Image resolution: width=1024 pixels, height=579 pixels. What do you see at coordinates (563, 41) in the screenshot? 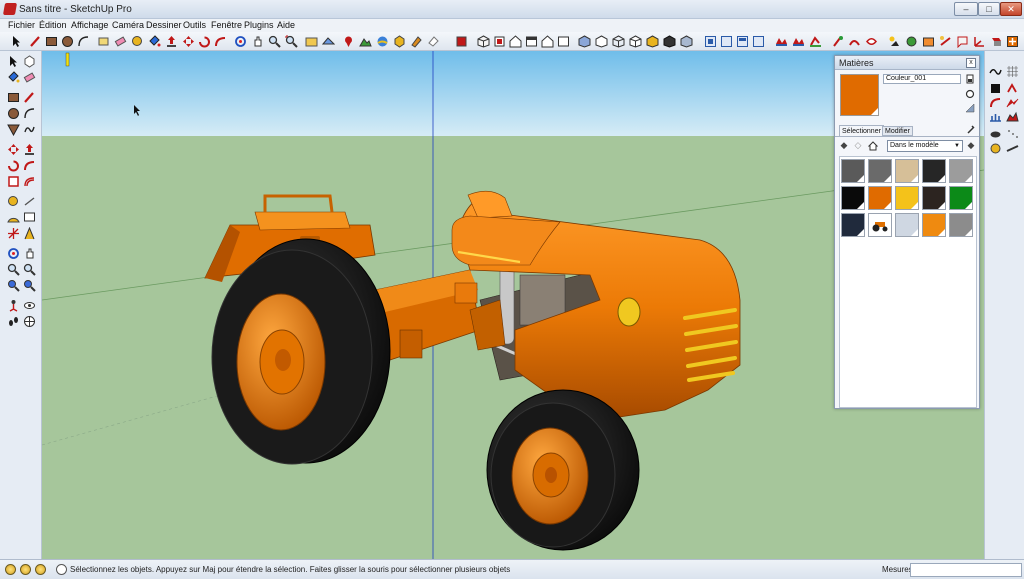
I see `left-view-icon` at bounding box center [563, 41].